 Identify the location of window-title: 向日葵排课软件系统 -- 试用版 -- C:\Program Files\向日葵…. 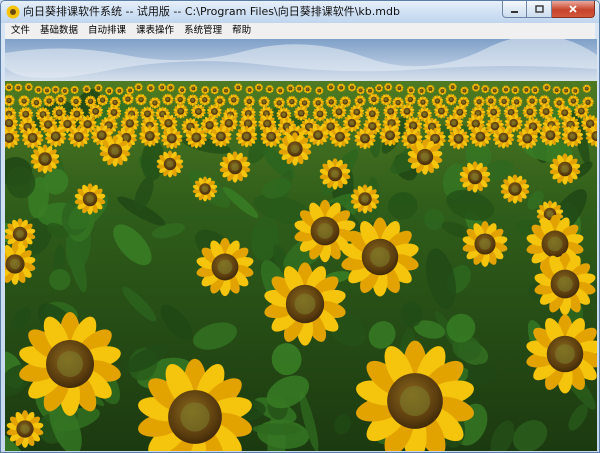
(211, 11).